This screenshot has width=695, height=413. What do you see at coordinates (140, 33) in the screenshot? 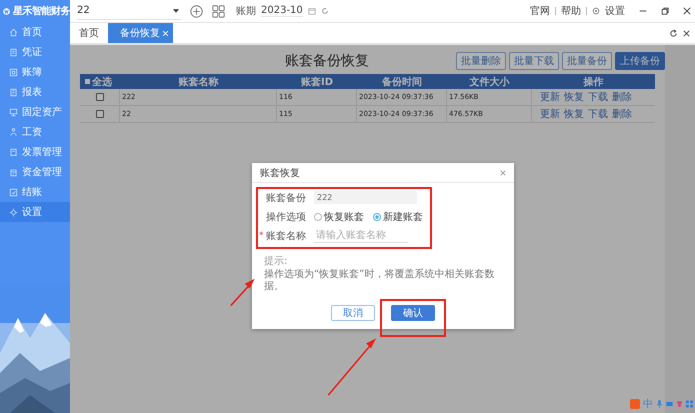
I see `tab: 备份恢复` at bounding box center [140, 33].